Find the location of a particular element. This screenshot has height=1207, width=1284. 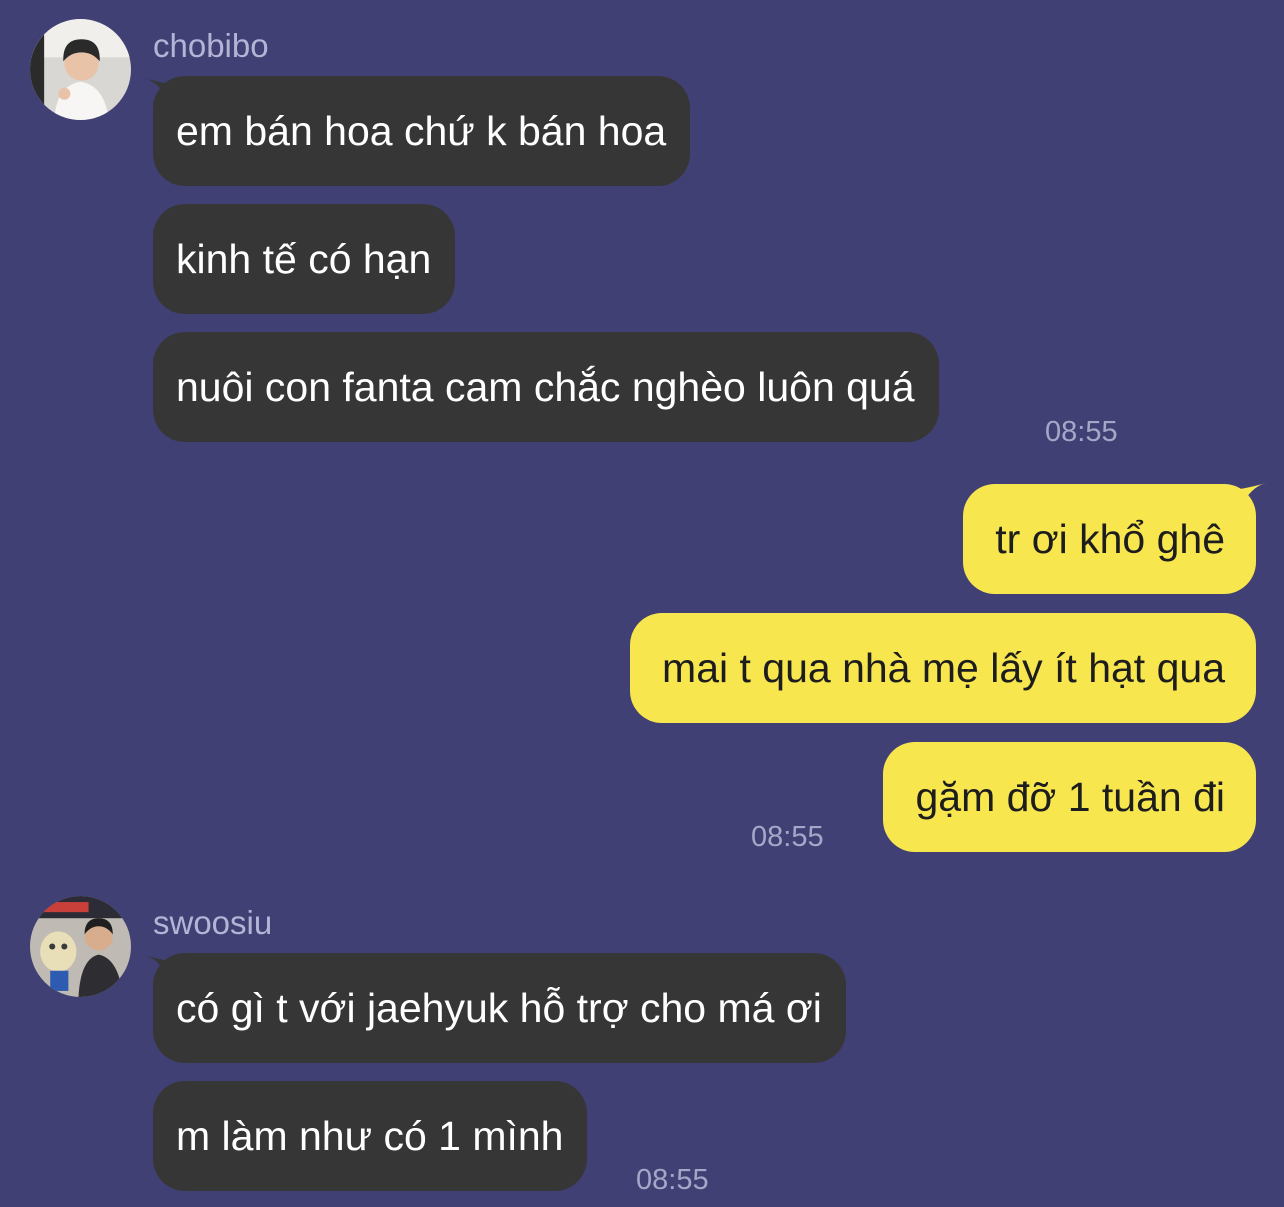

avatar-swoosiu is located at coordinates (80, 946).